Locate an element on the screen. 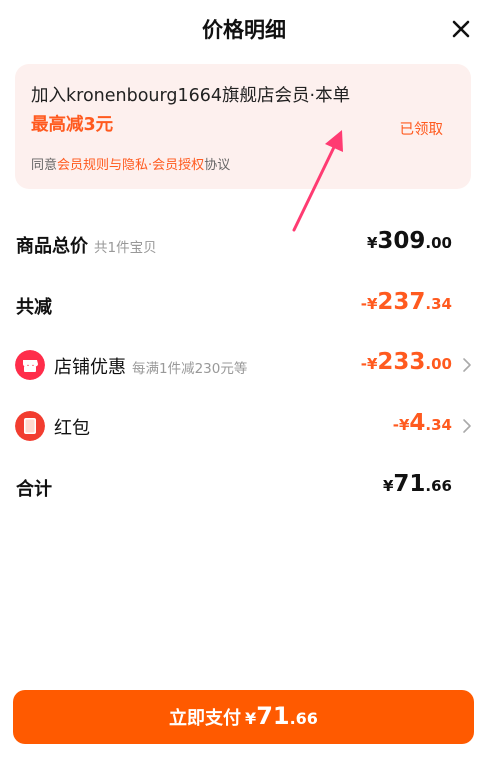  sum-label: 合计 is located at coordinates (34, 489).